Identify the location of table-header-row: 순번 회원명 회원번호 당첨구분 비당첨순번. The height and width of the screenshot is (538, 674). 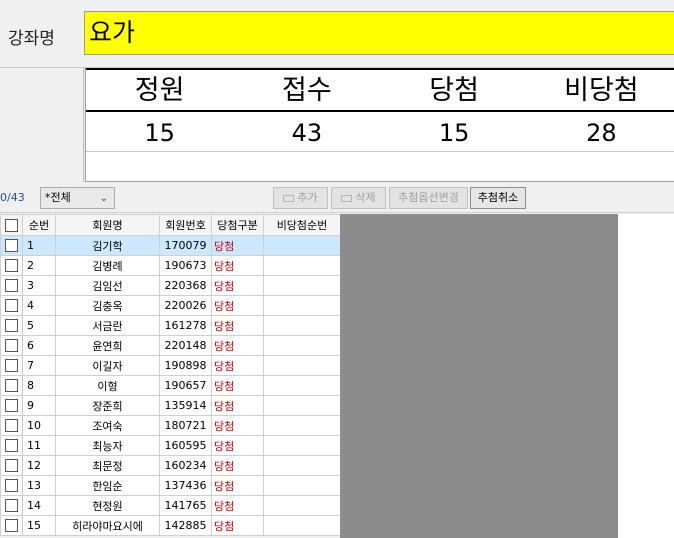
(170, 225).